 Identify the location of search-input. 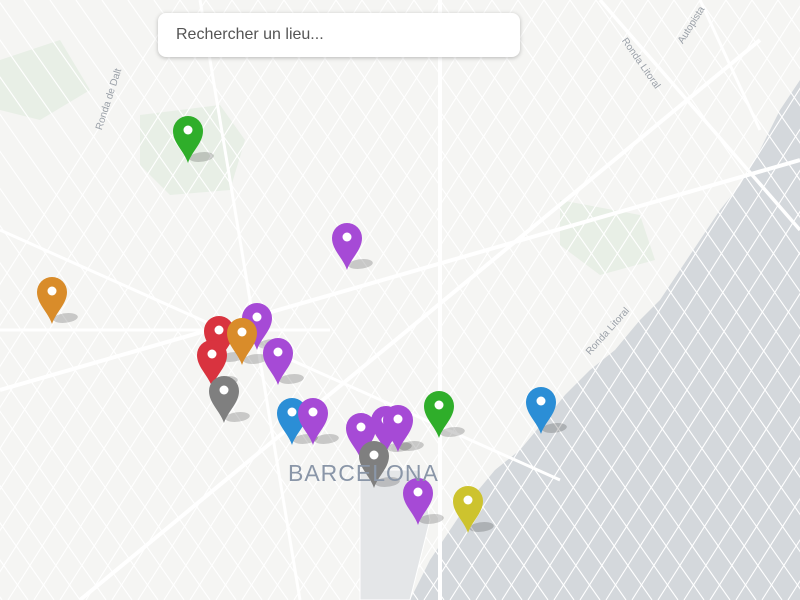
(339, 35).